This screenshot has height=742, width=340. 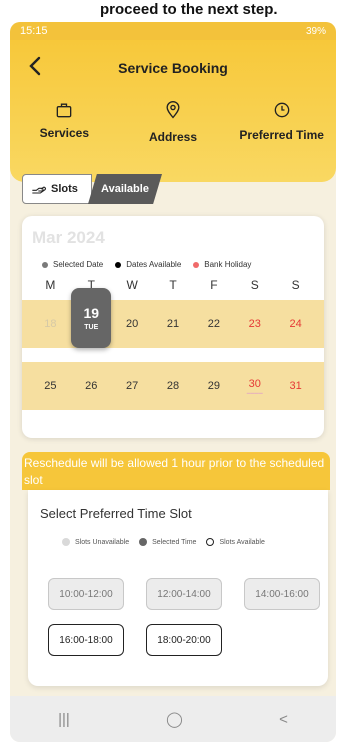 What do you see at coordinates (184, 640) in the screenshot?
I see `time-slot-available: 18:00-20:00` at bounding box center [184, 640].